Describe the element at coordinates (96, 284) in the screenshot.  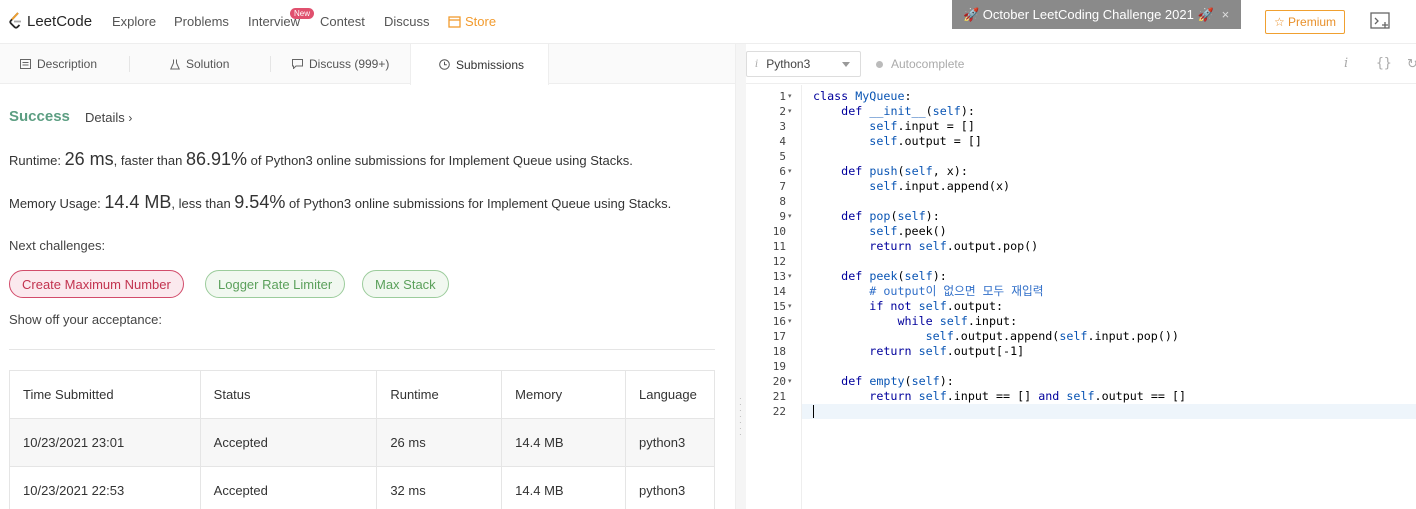
I see `challenge-create-maximum-number: Create Maximum Number` at that location.